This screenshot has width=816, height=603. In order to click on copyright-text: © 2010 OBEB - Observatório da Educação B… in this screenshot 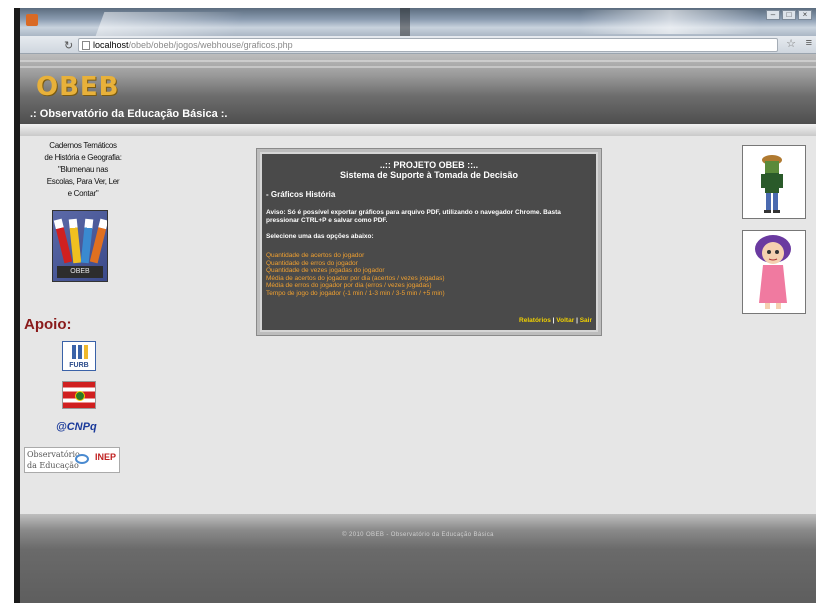, I will do `click(418, 535)`.